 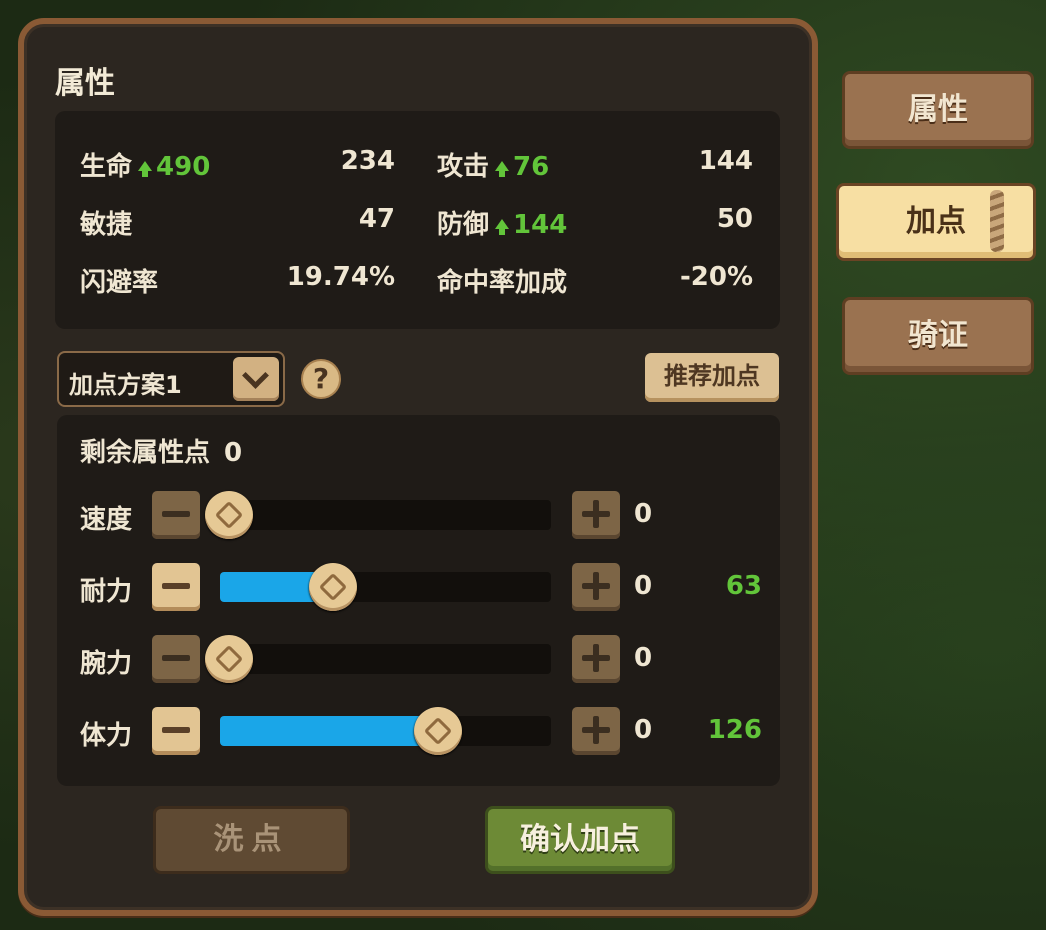 What do you see at coordinates (743, 586) in the screenshot?
I see `stamina-bonus: 63` at bounding box center [743, 586].